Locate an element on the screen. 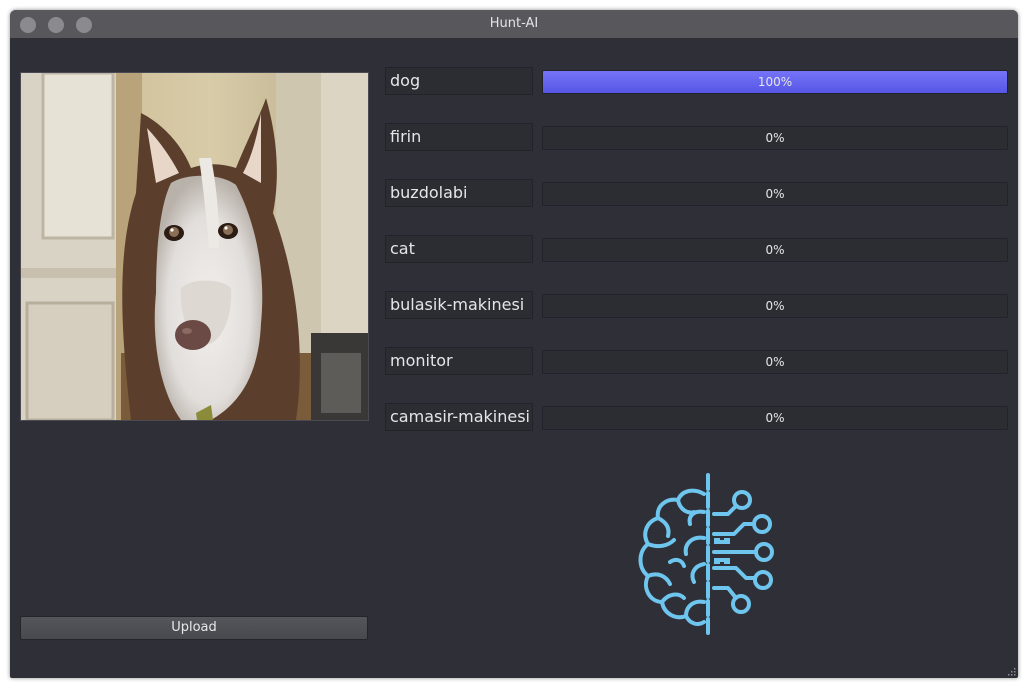  progress-text: 100% is located at coordinates (775, 82).